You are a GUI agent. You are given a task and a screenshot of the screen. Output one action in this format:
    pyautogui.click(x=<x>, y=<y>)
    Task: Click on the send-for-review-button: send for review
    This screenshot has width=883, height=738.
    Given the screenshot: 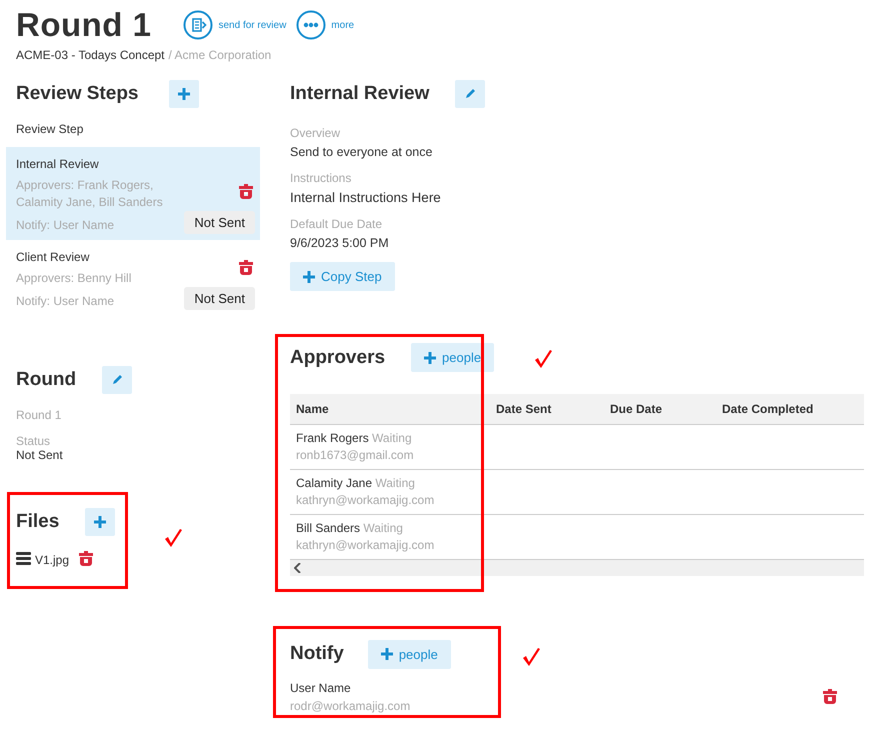 What is the action you would take?
    pyautogui.click(x=234, y=25)
    